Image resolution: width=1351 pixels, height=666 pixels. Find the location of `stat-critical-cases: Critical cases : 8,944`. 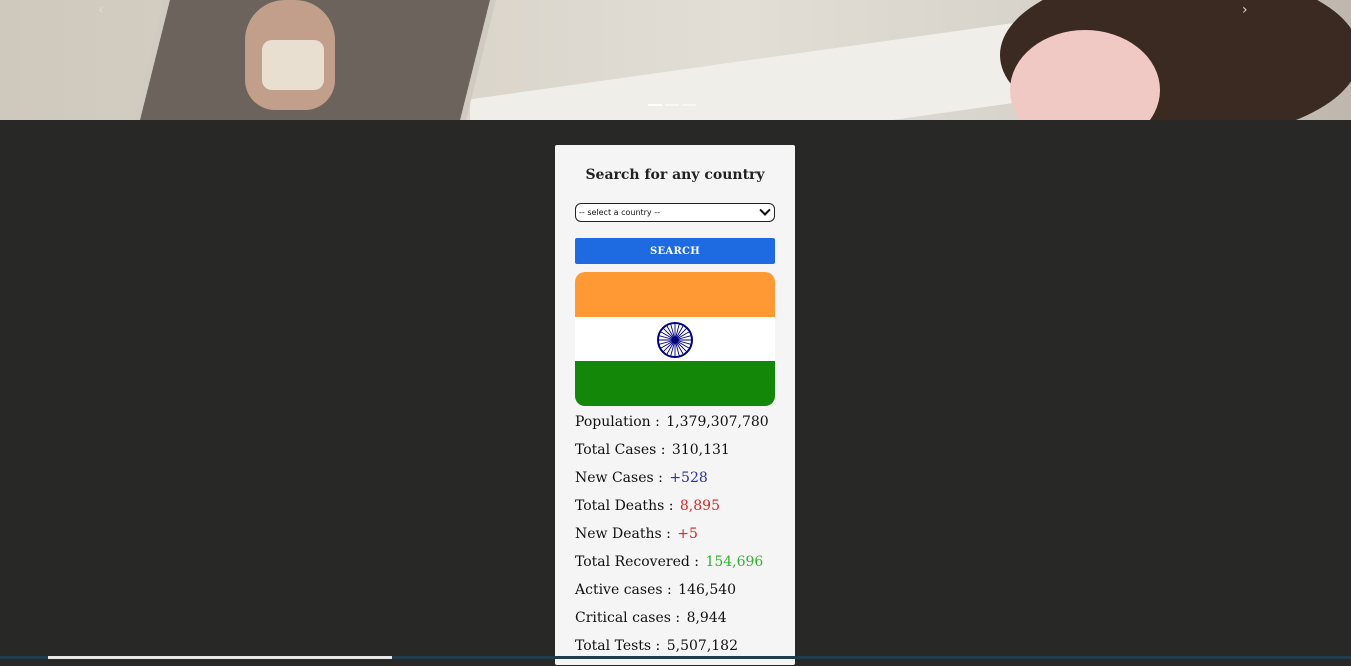

stat-critical-cases: Critical cases : 8,944 is located at coordinates (675, 624).